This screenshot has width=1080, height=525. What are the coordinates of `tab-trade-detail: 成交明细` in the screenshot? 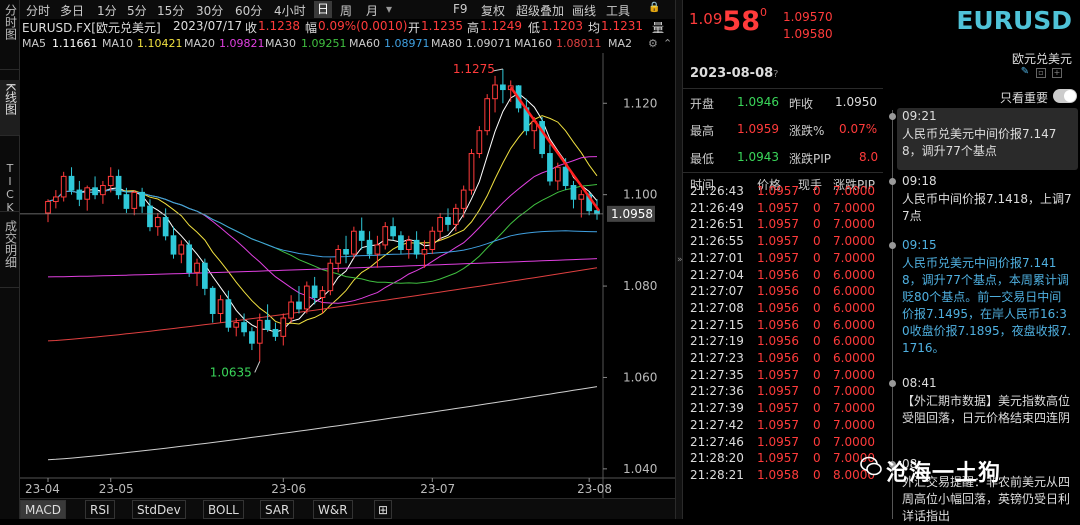 It's located at (10, 253).